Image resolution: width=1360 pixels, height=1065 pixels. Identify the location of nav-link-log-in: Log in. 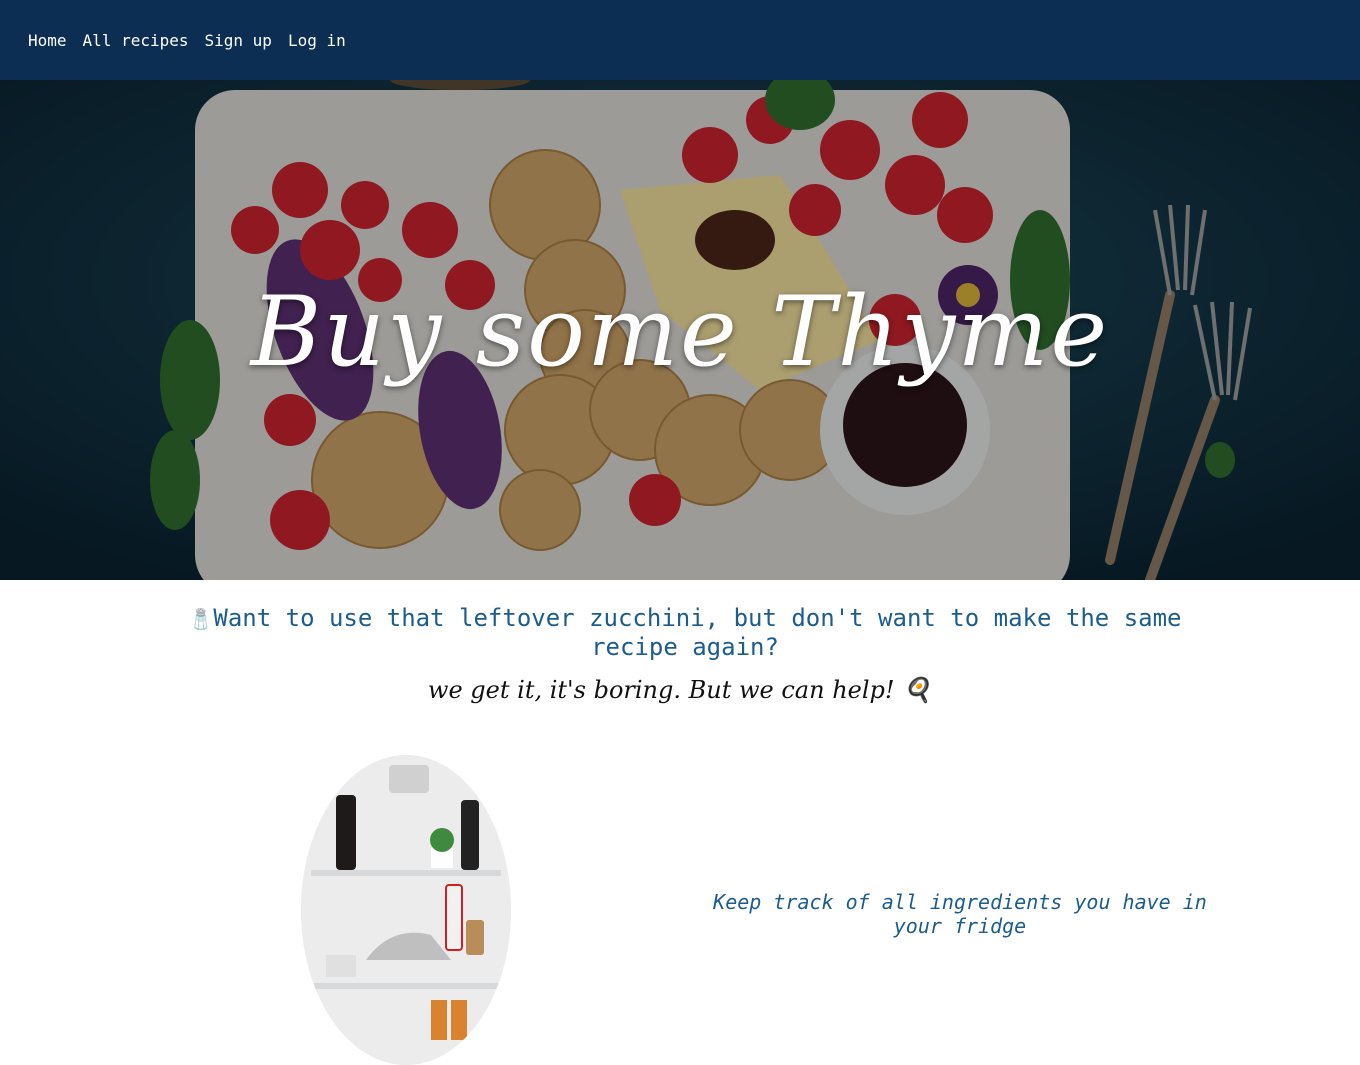
(317, 40).